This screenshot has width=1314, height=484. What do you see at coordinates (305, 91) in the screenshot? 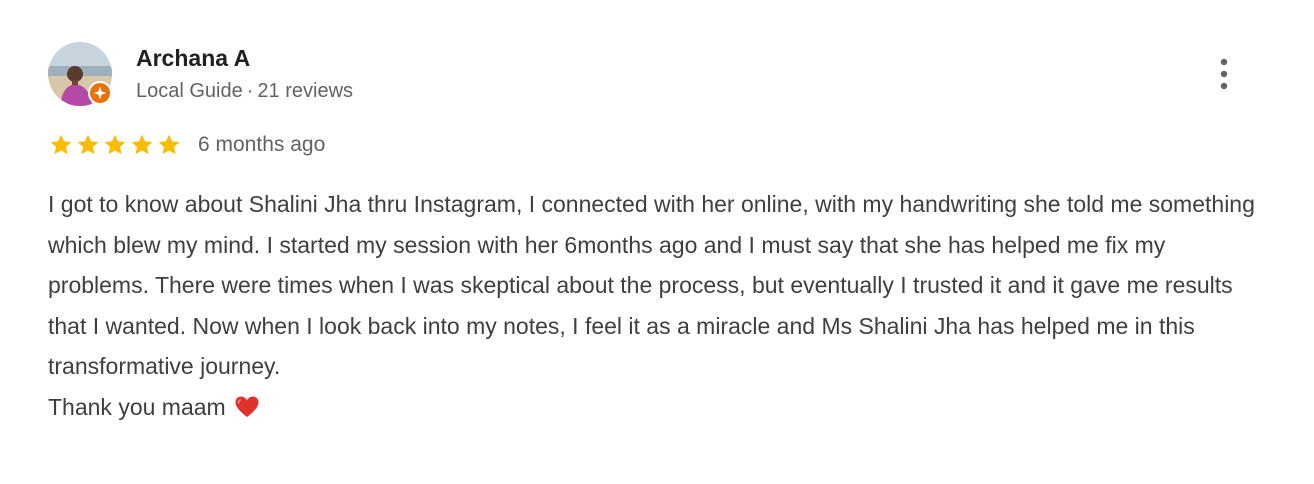
I see `reviews-count: 21 reviews` at bounding box center [305, 91].